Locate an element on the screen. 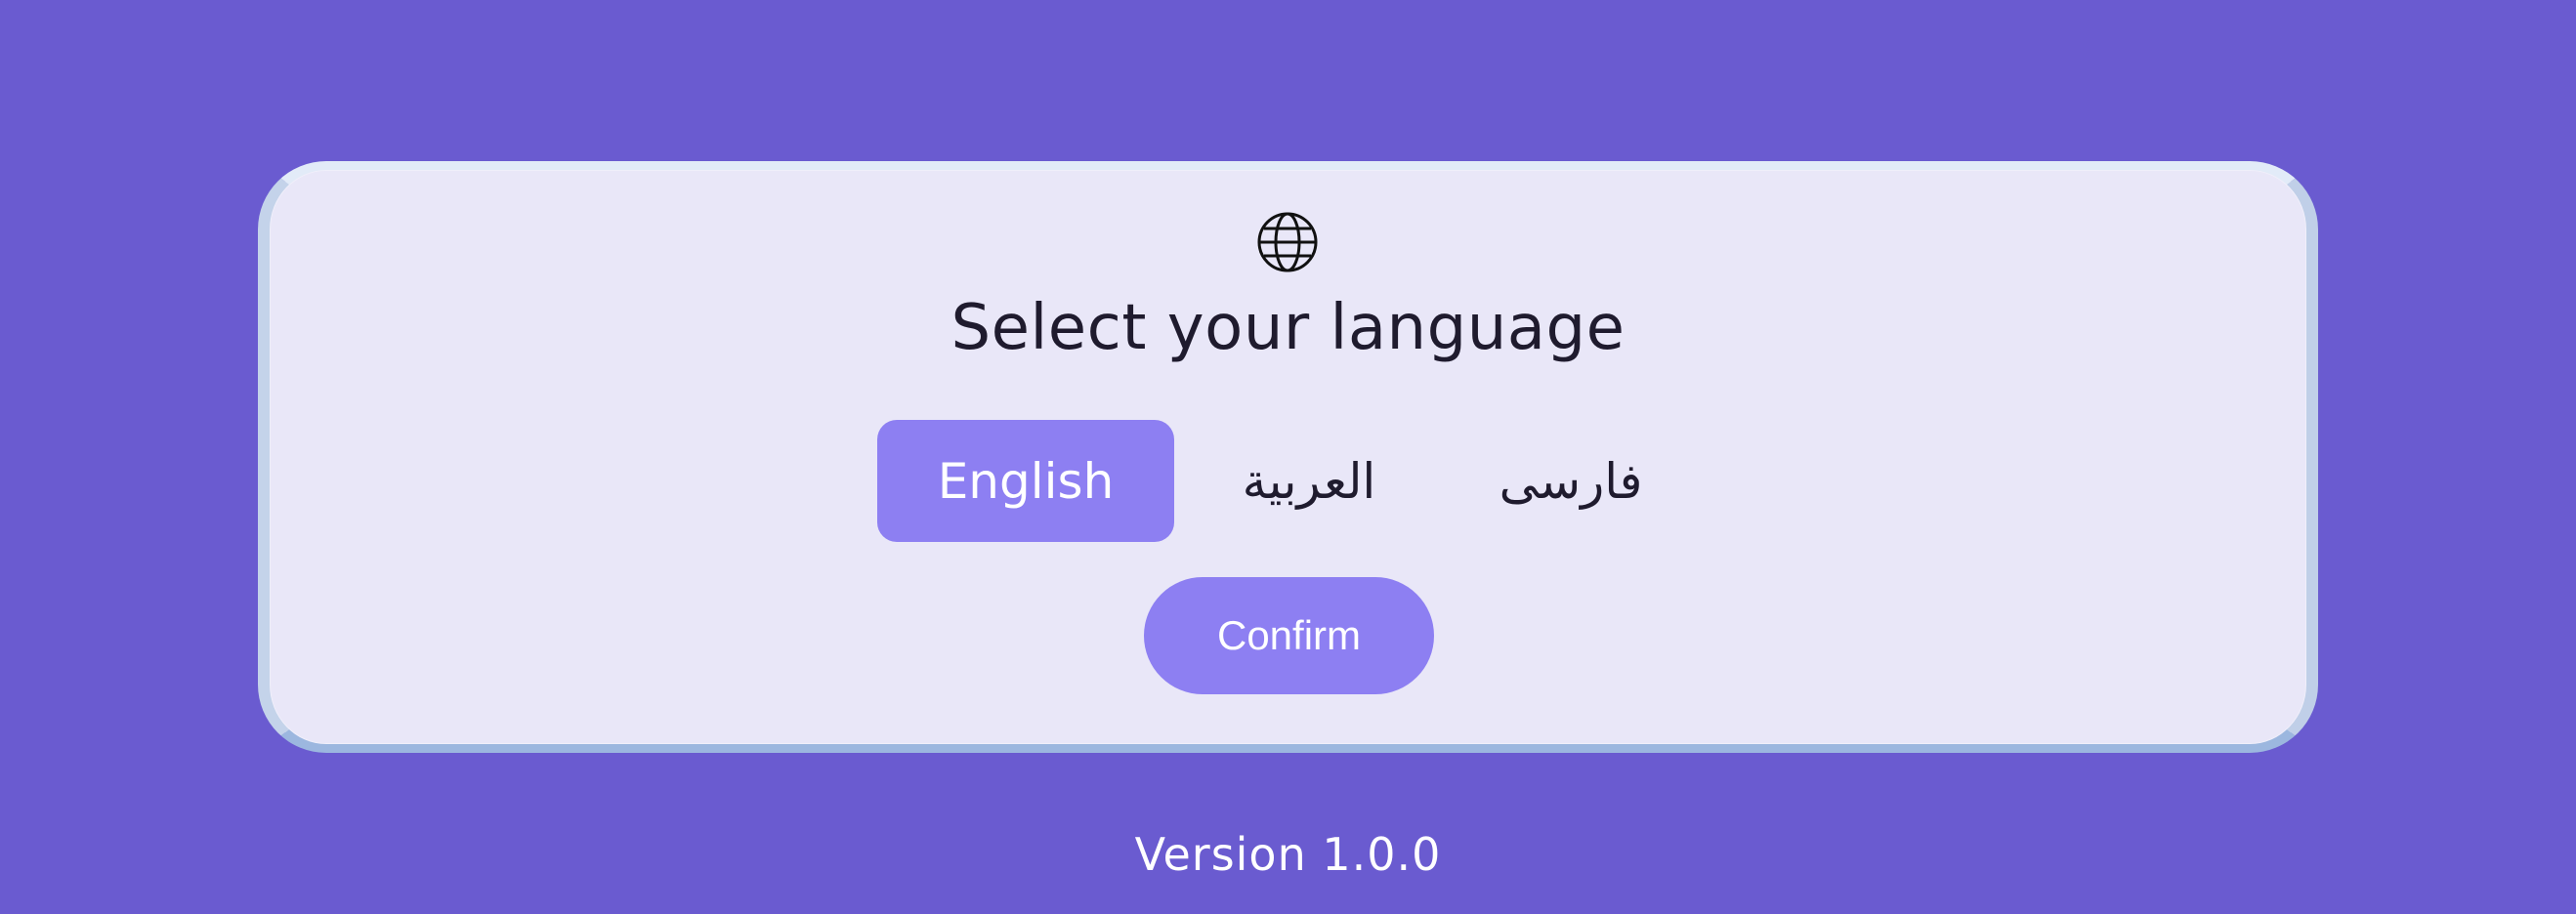 This screenshot has height=914, width=2576. version-label: Version 1.0.0 is located at coordinates (1288, 854).